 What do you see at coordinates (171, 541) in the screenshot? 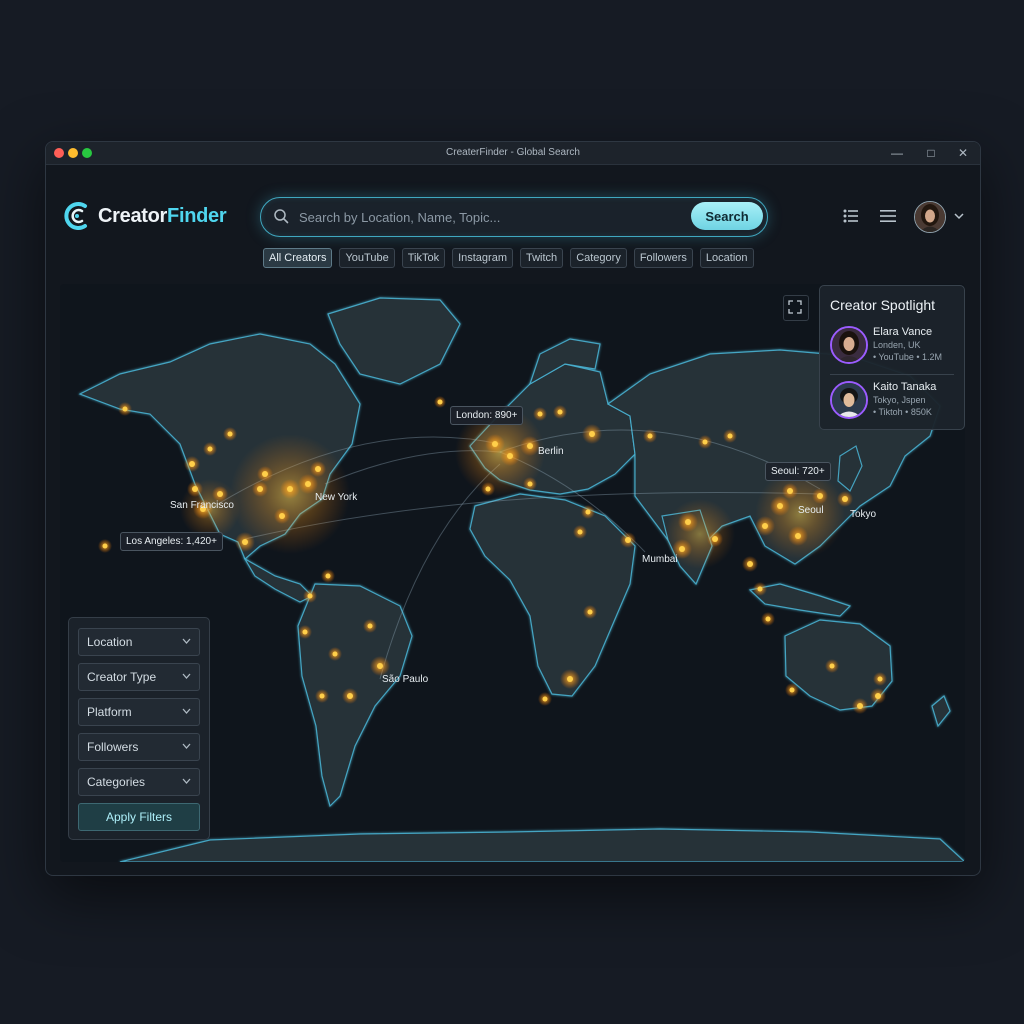
I see `count-badge-los-angeles: Los Angeles: 1,420+` at bounding box center [171, 541].